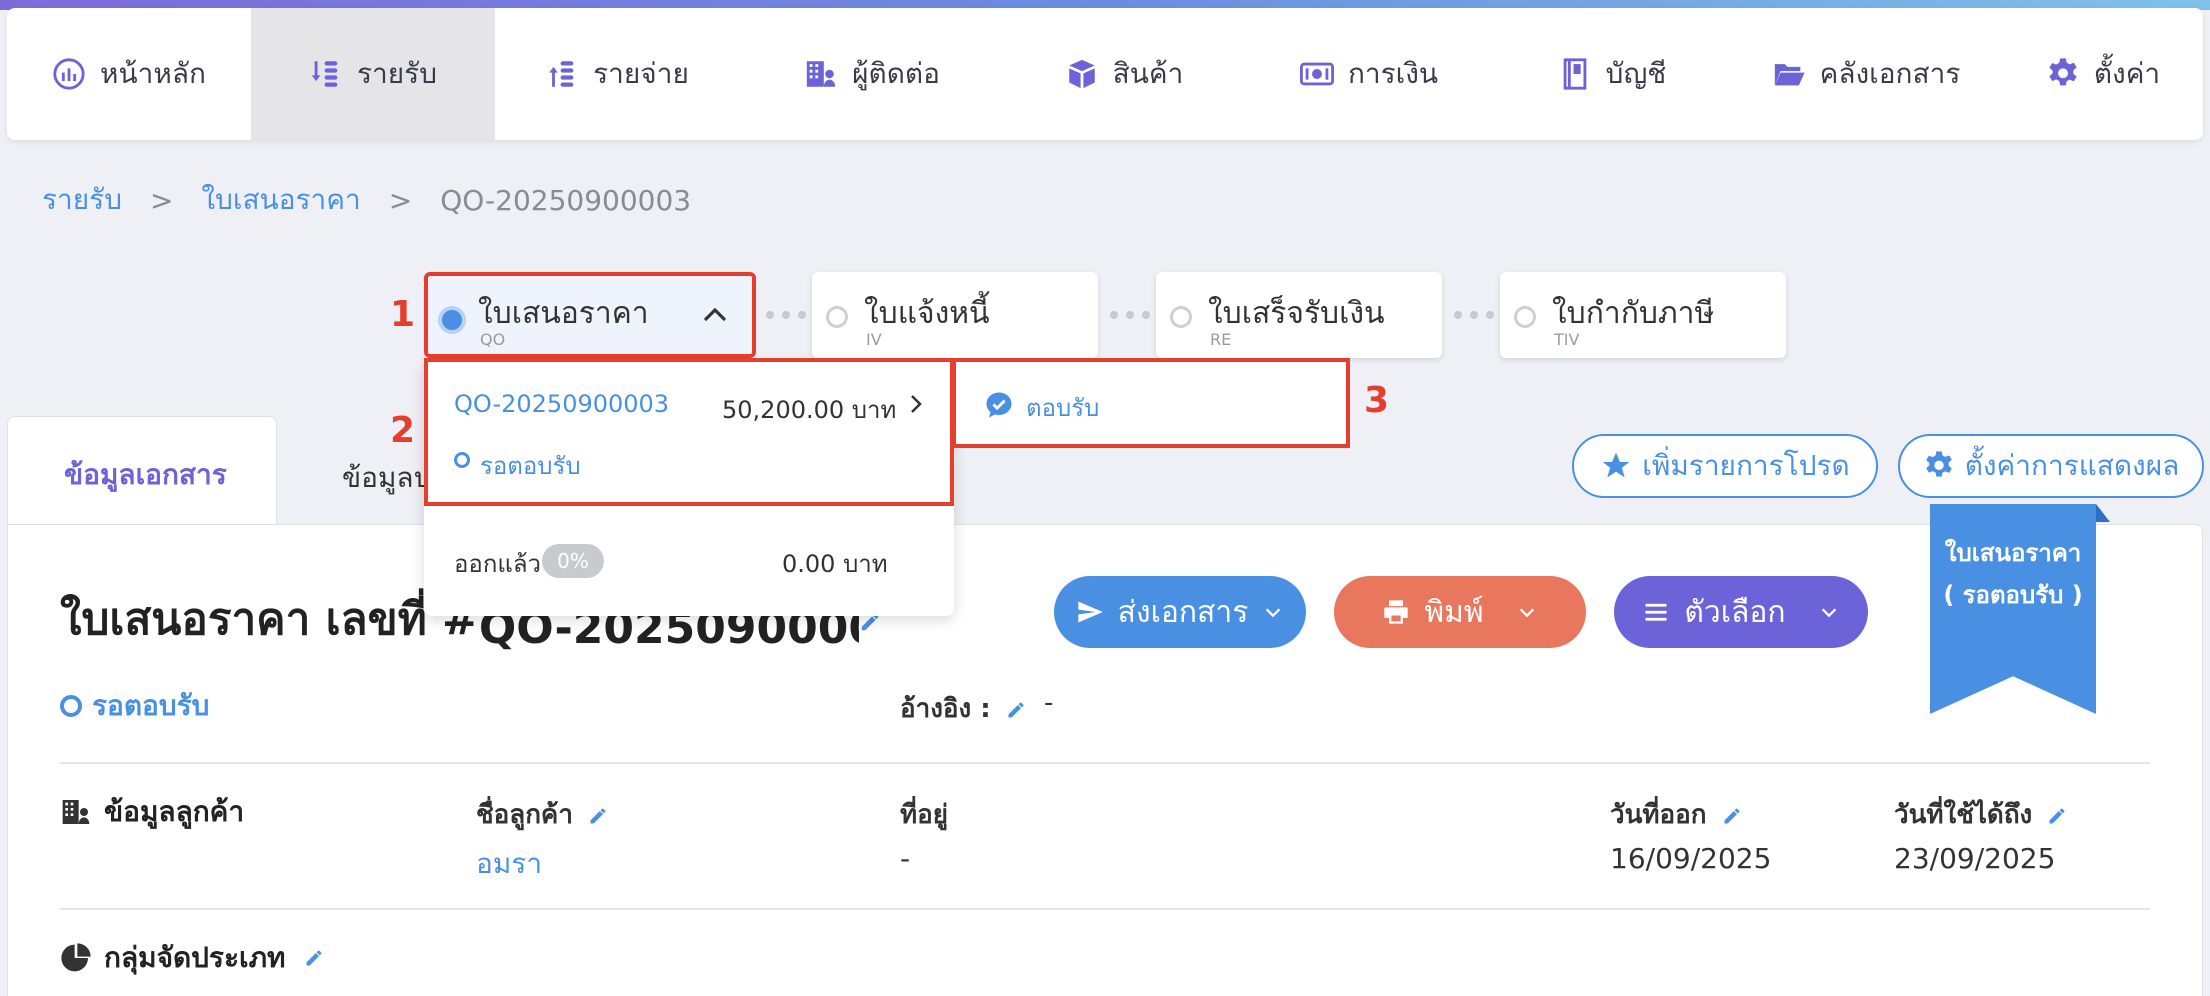 This screenshot has height=996, width=2210. Describe the element at coordinates (1616, 465) in the screenshot. I see `star-icon` at that location.